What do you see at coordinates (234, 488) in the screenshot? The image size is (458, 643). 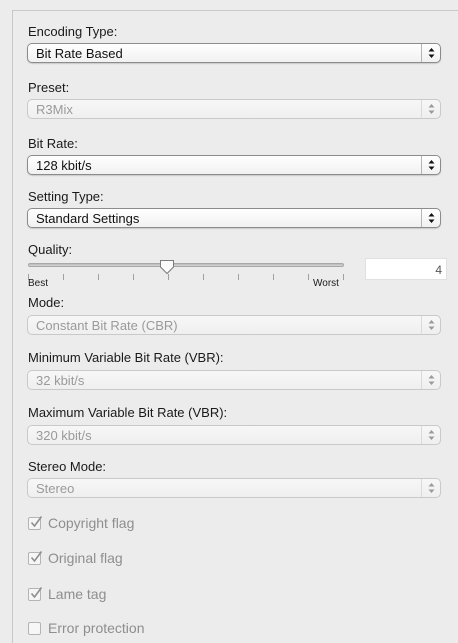 I see `stereo-mode-select: Stereo` at bounding box center [234, 488].